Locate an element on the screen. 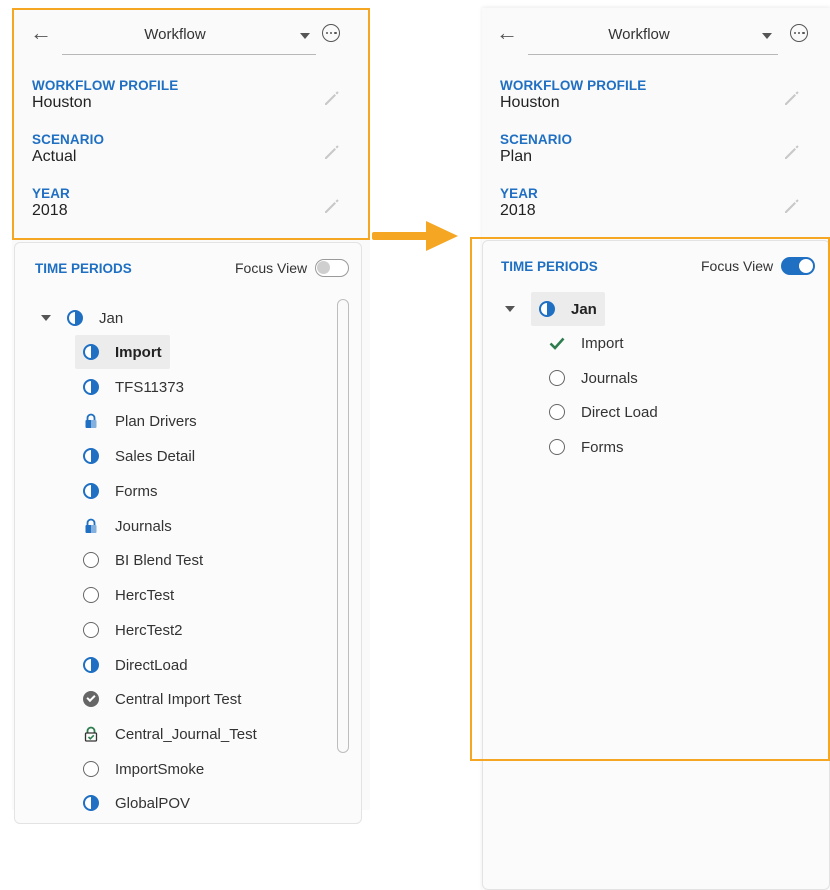 This screenshot has height=890, width=830. tree-item-label: TFS11373 is located at coordinates (149, 387).